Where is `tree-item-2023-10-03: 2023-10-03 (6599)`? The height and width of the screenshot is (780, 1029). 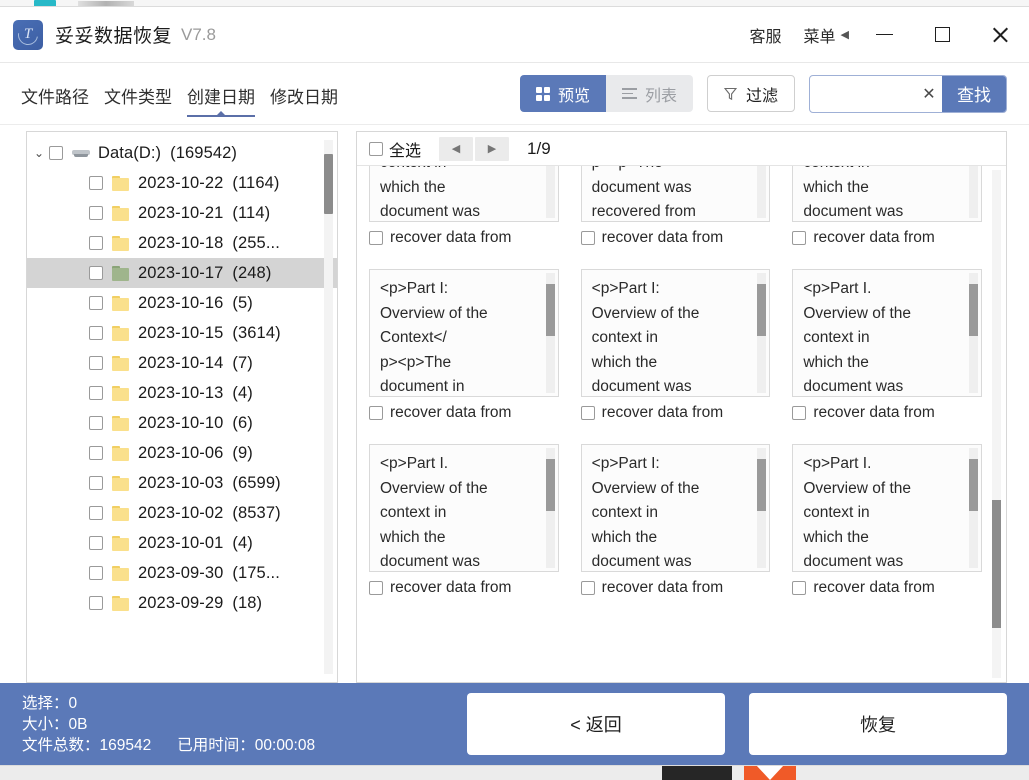
tree-item-2023-10-03: 2023-10-03 (6599) is located at coordinates (182, 483).